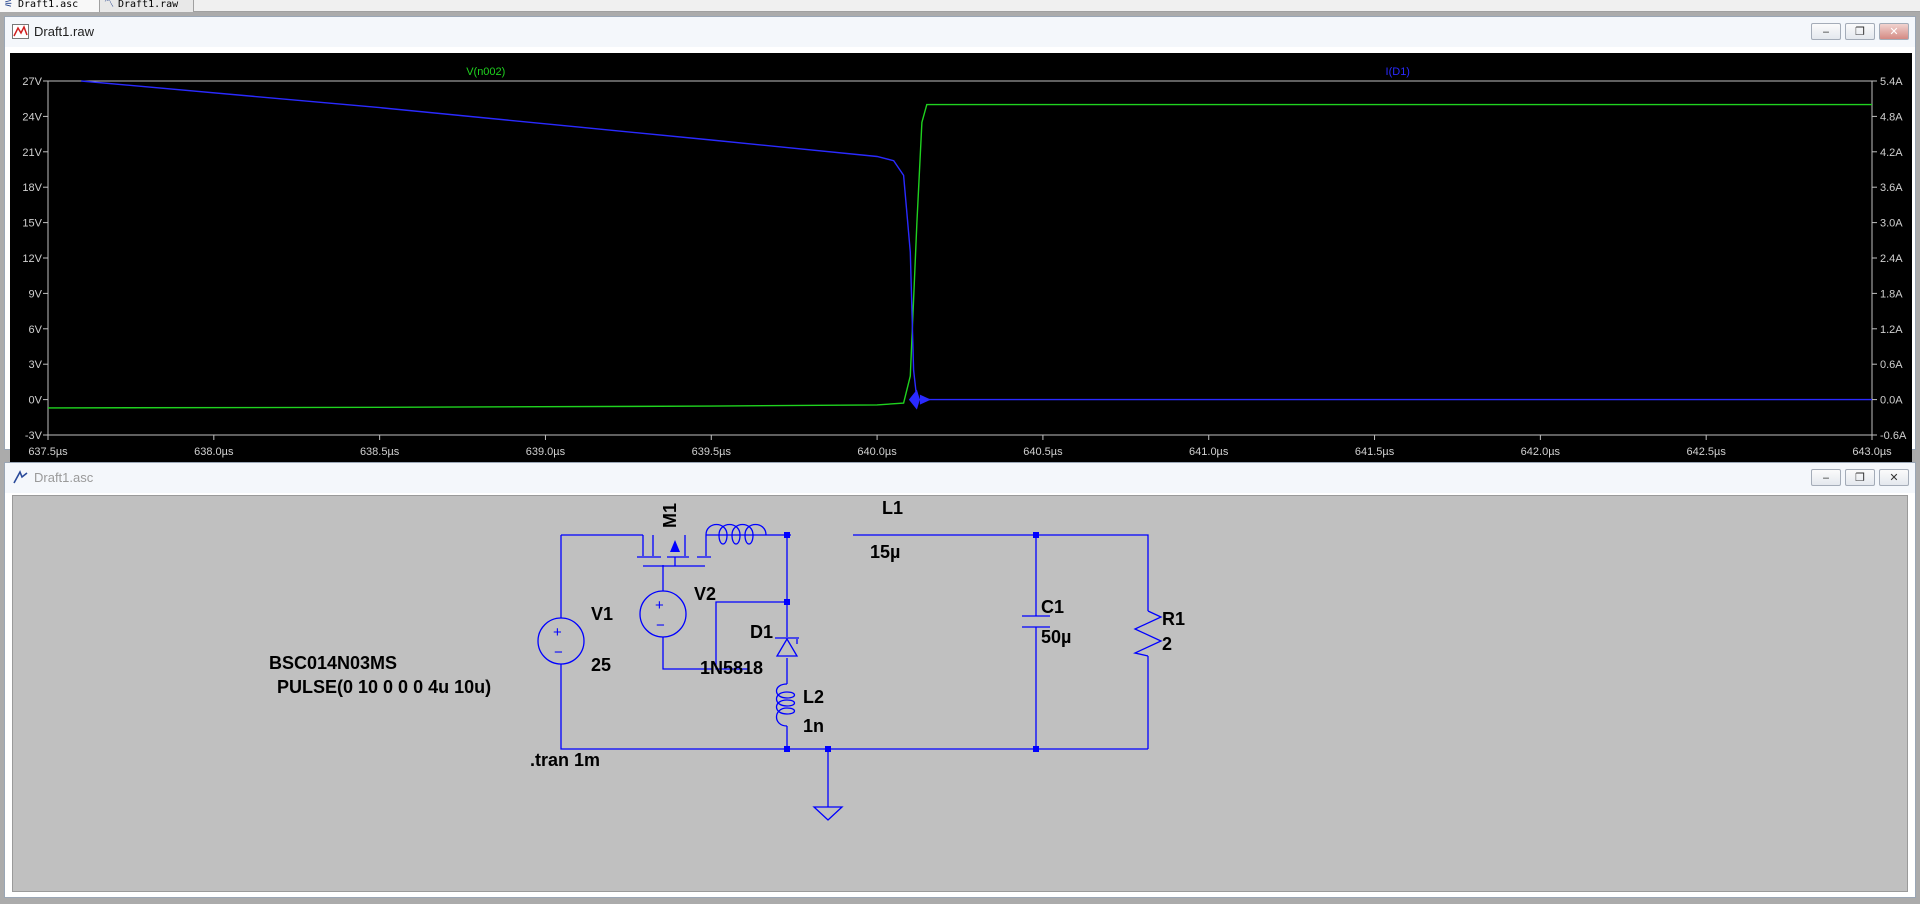 The height and width of the screenshot is (904, 1920). I want to click on resistor-r1-symbol, so click(1148, 633).